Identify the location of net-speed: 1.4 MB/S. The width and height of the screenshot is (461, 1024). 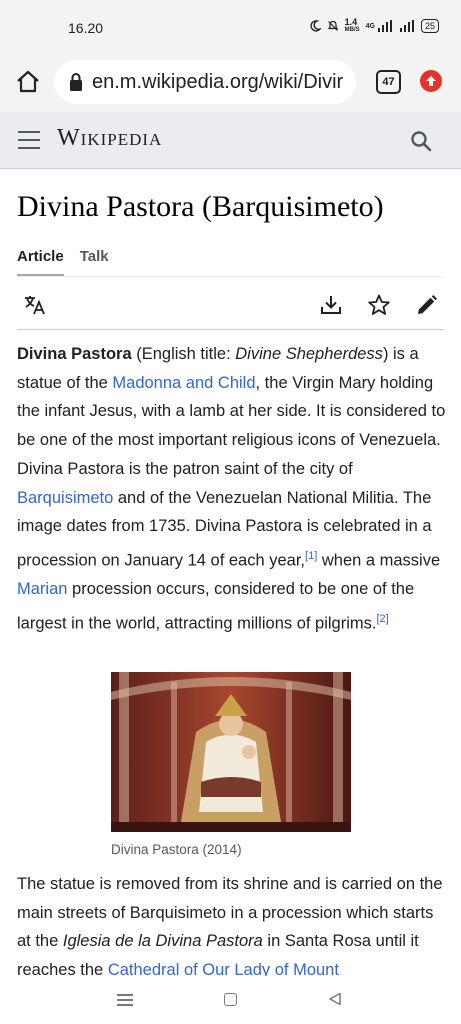
(352, 26).